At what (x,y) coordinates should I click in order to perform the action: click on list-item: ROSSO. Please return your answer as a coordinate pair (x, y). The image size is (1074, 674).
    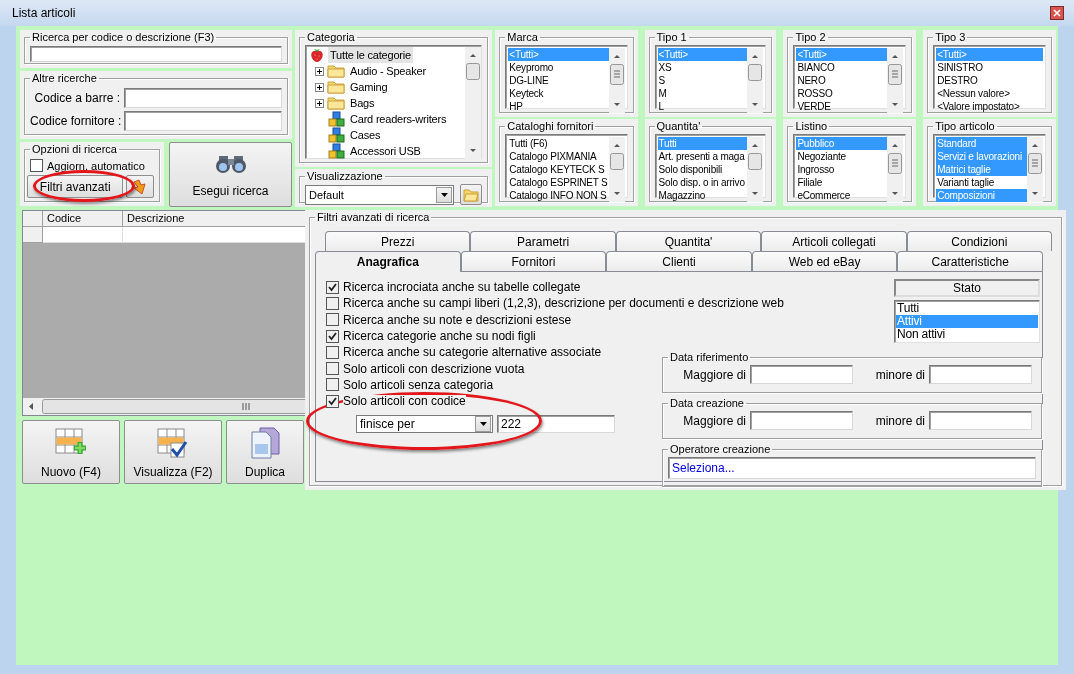
    Looking at the image, I should click on (842, 93).